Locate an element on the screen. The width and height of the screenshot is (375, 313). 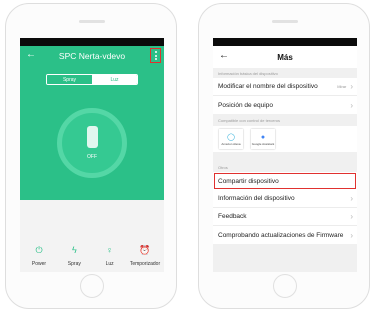
google-assistant-card: ● Google Assistant is located at coordinates (263, 139).